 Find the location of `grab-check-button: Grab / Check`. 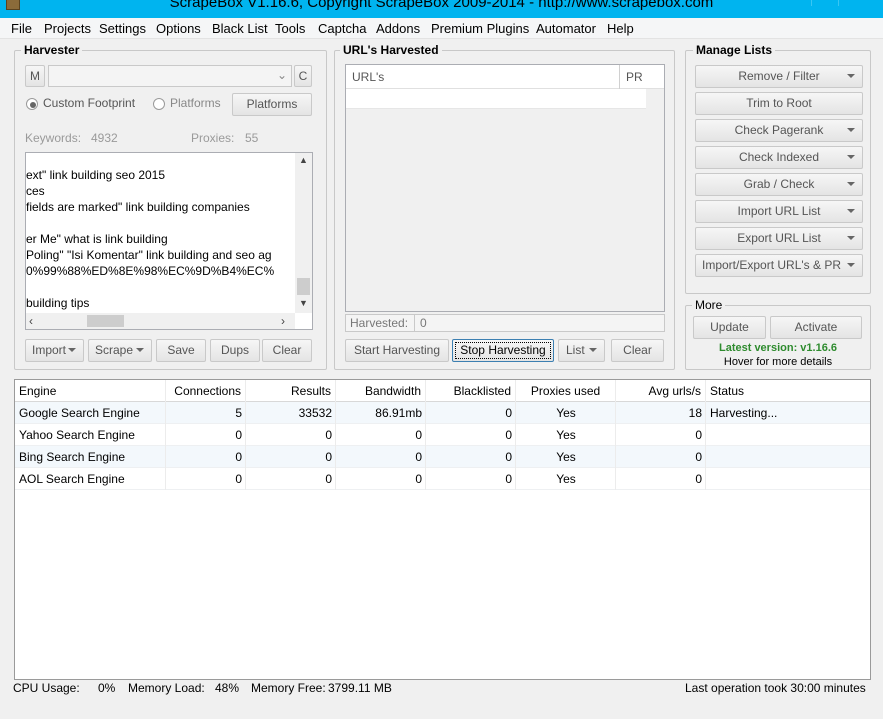

grab-check-button: Grab / Check is located at coordinates (779, 184).